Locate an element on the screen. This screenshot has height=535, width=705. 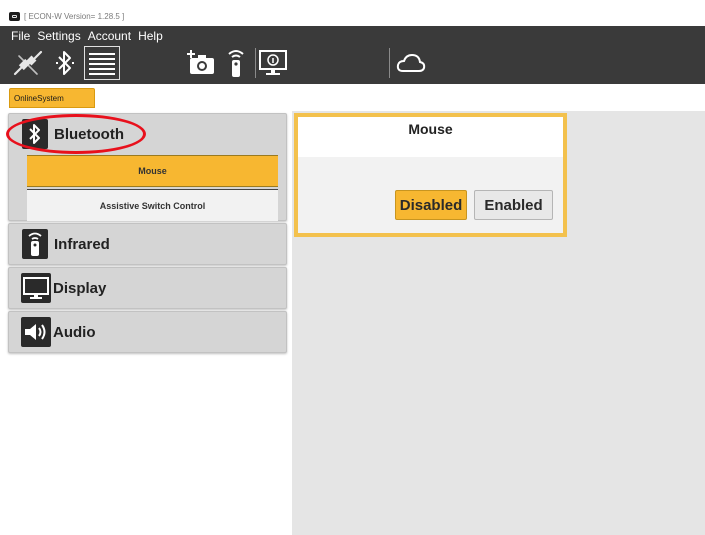
subitem-mouse: Mouse is located at coordinates (152, 171).